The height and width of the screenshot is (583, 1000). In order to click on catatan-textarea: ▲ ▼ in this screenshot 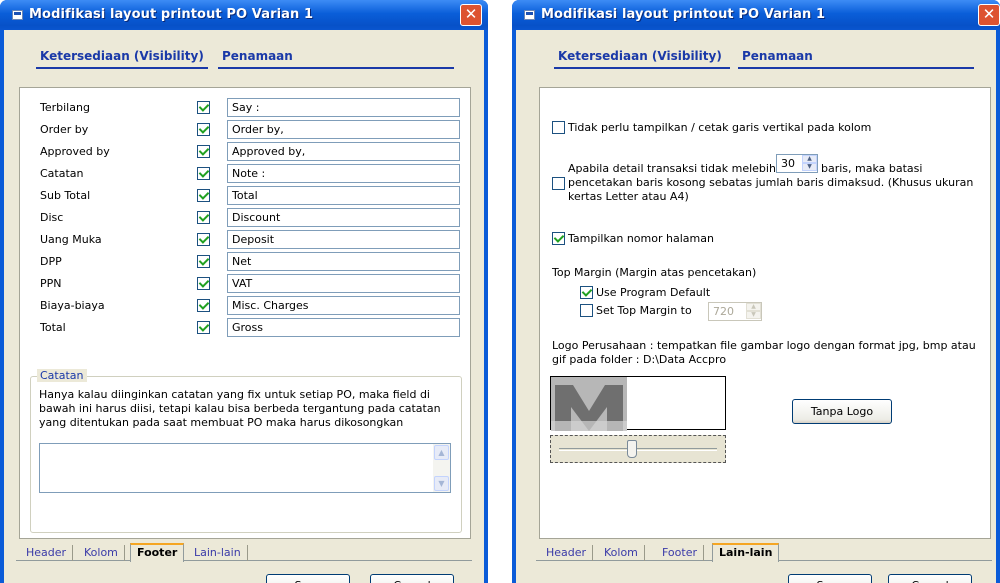, I will do `click(245, 468)`.